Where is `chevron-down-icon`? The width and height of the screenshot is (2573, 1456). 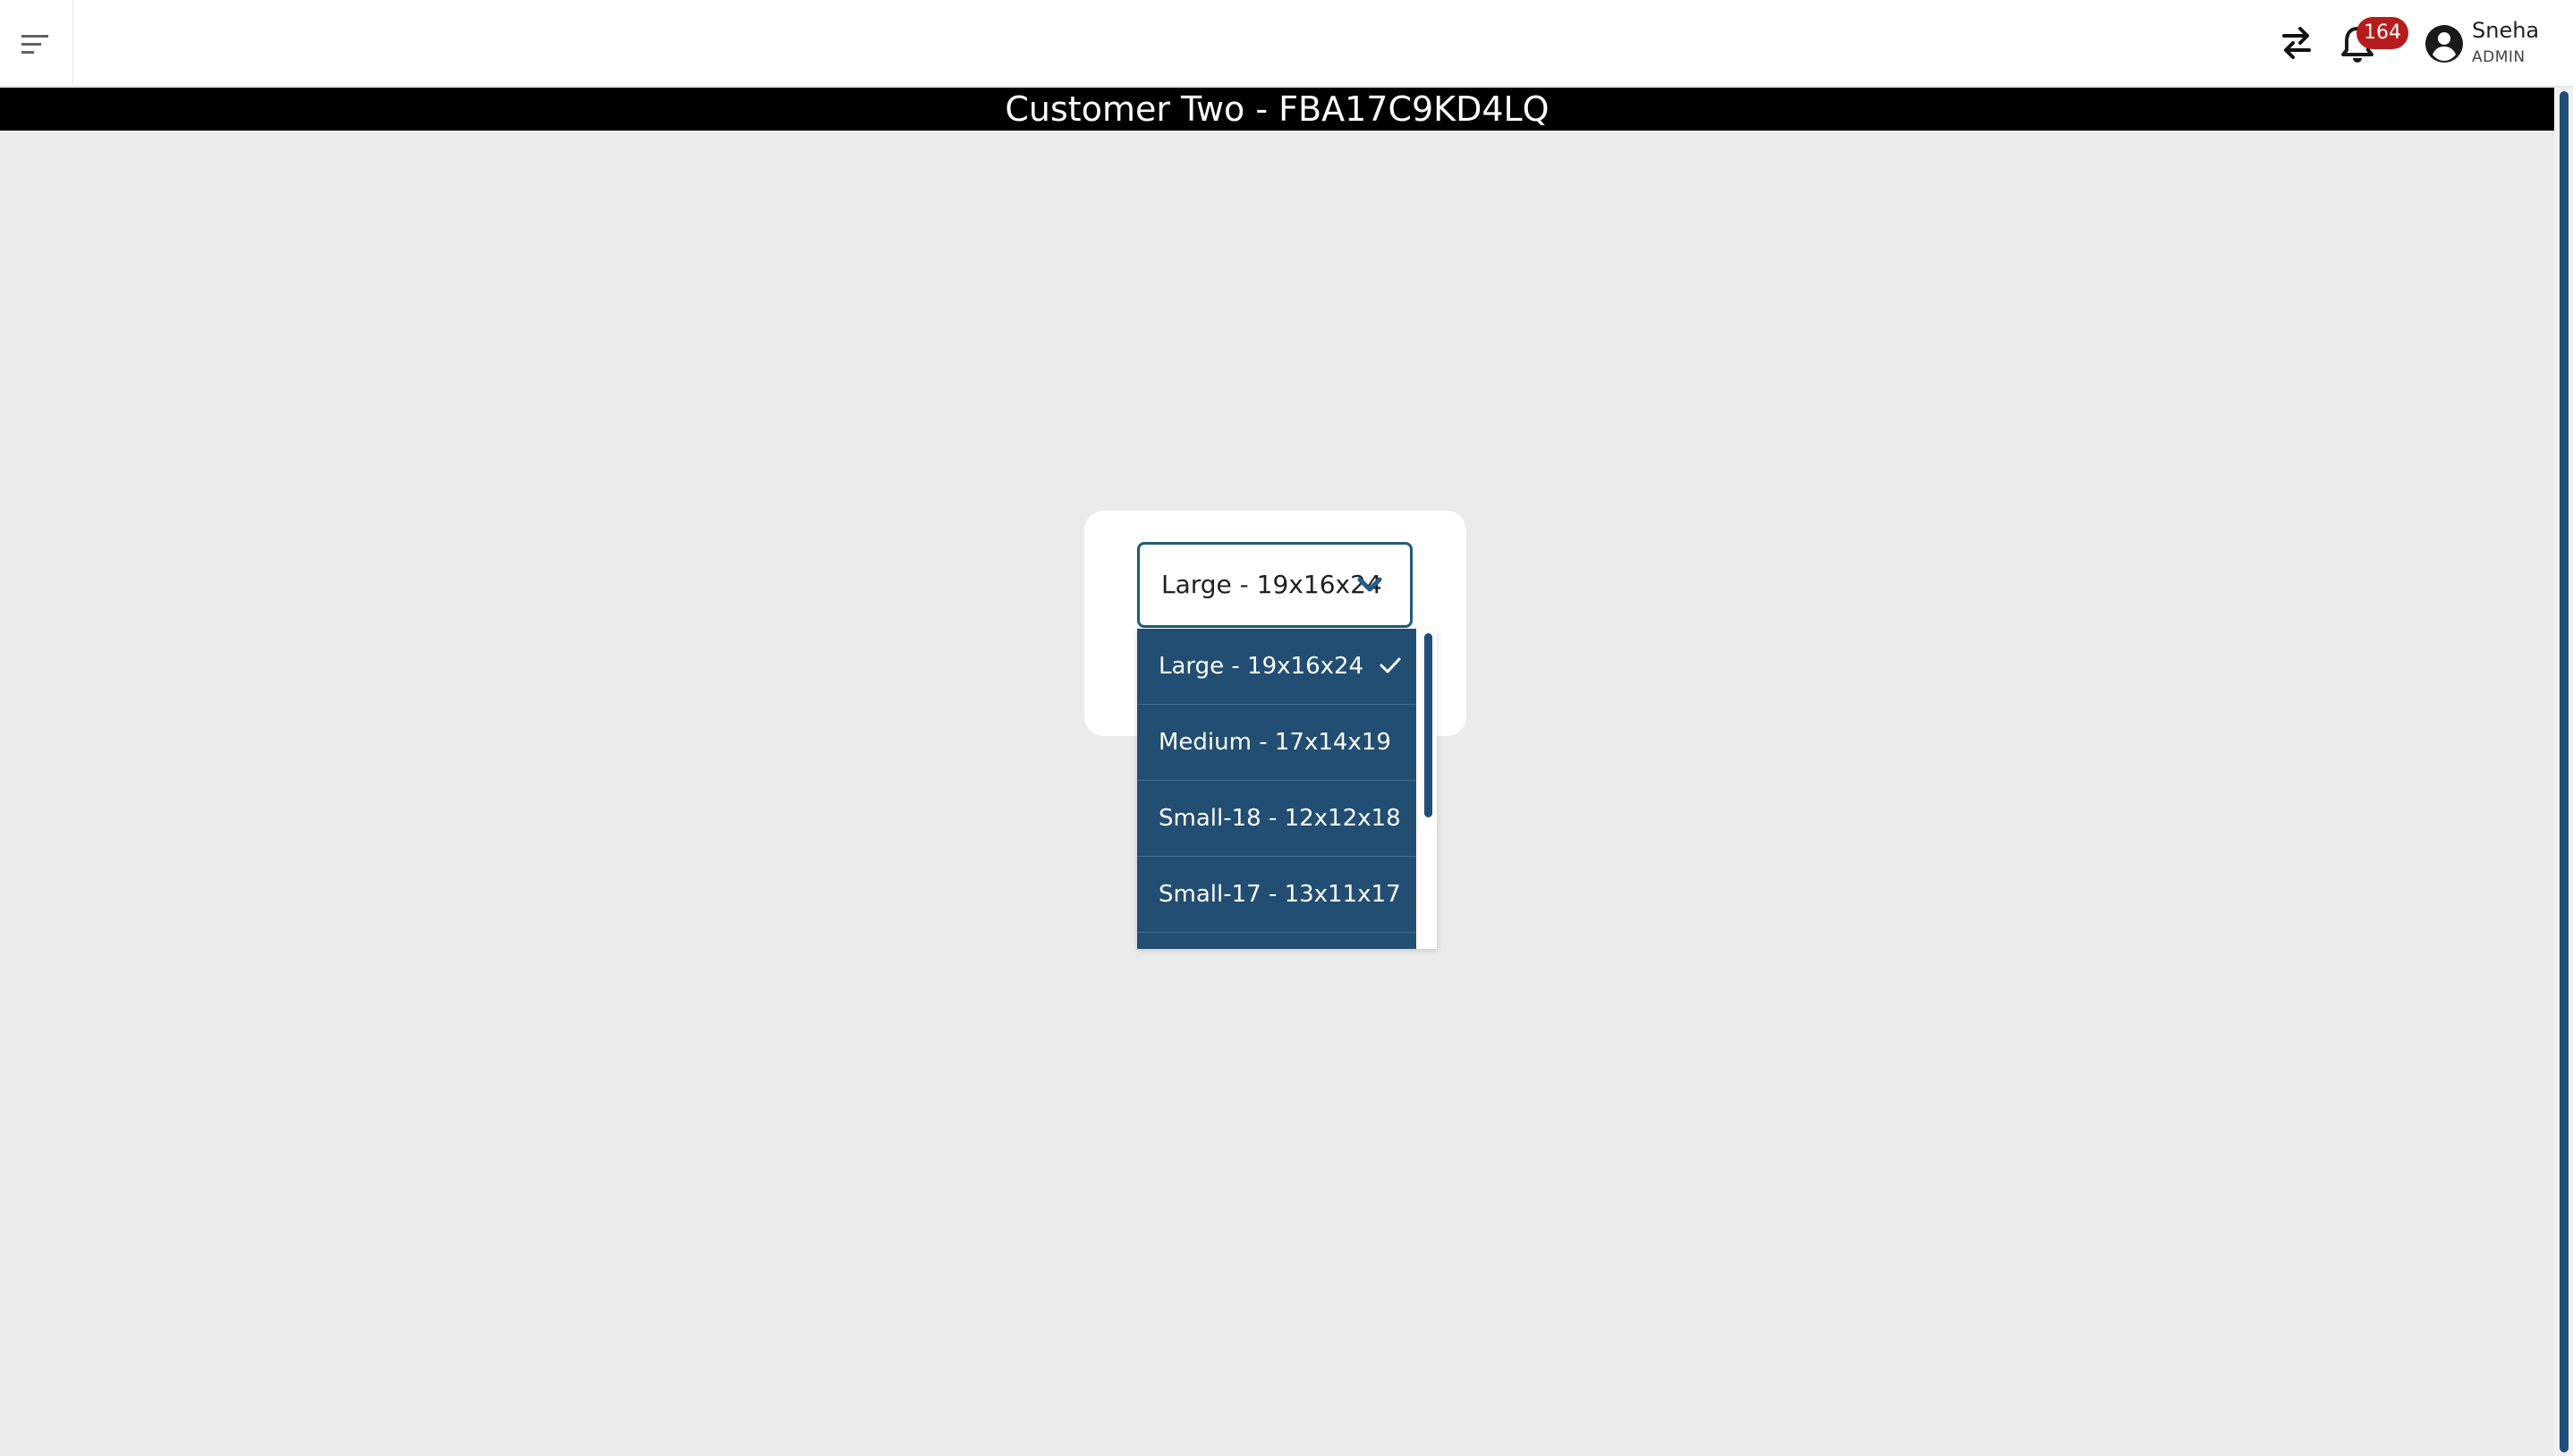
chevron-down-icon is located at coordinates (1369, 584).